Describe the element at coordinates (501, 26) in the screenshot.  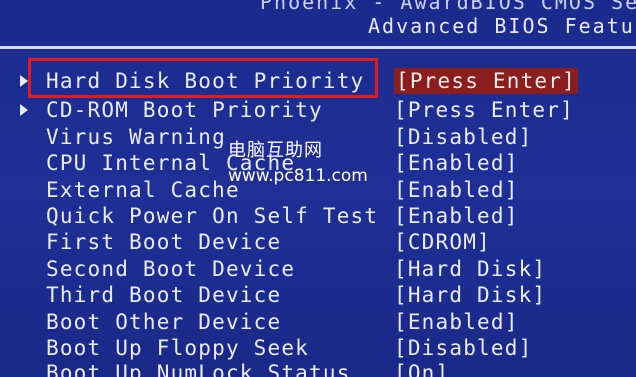
I see `bios-page-title: Advanced BIOS Featu` at that location.